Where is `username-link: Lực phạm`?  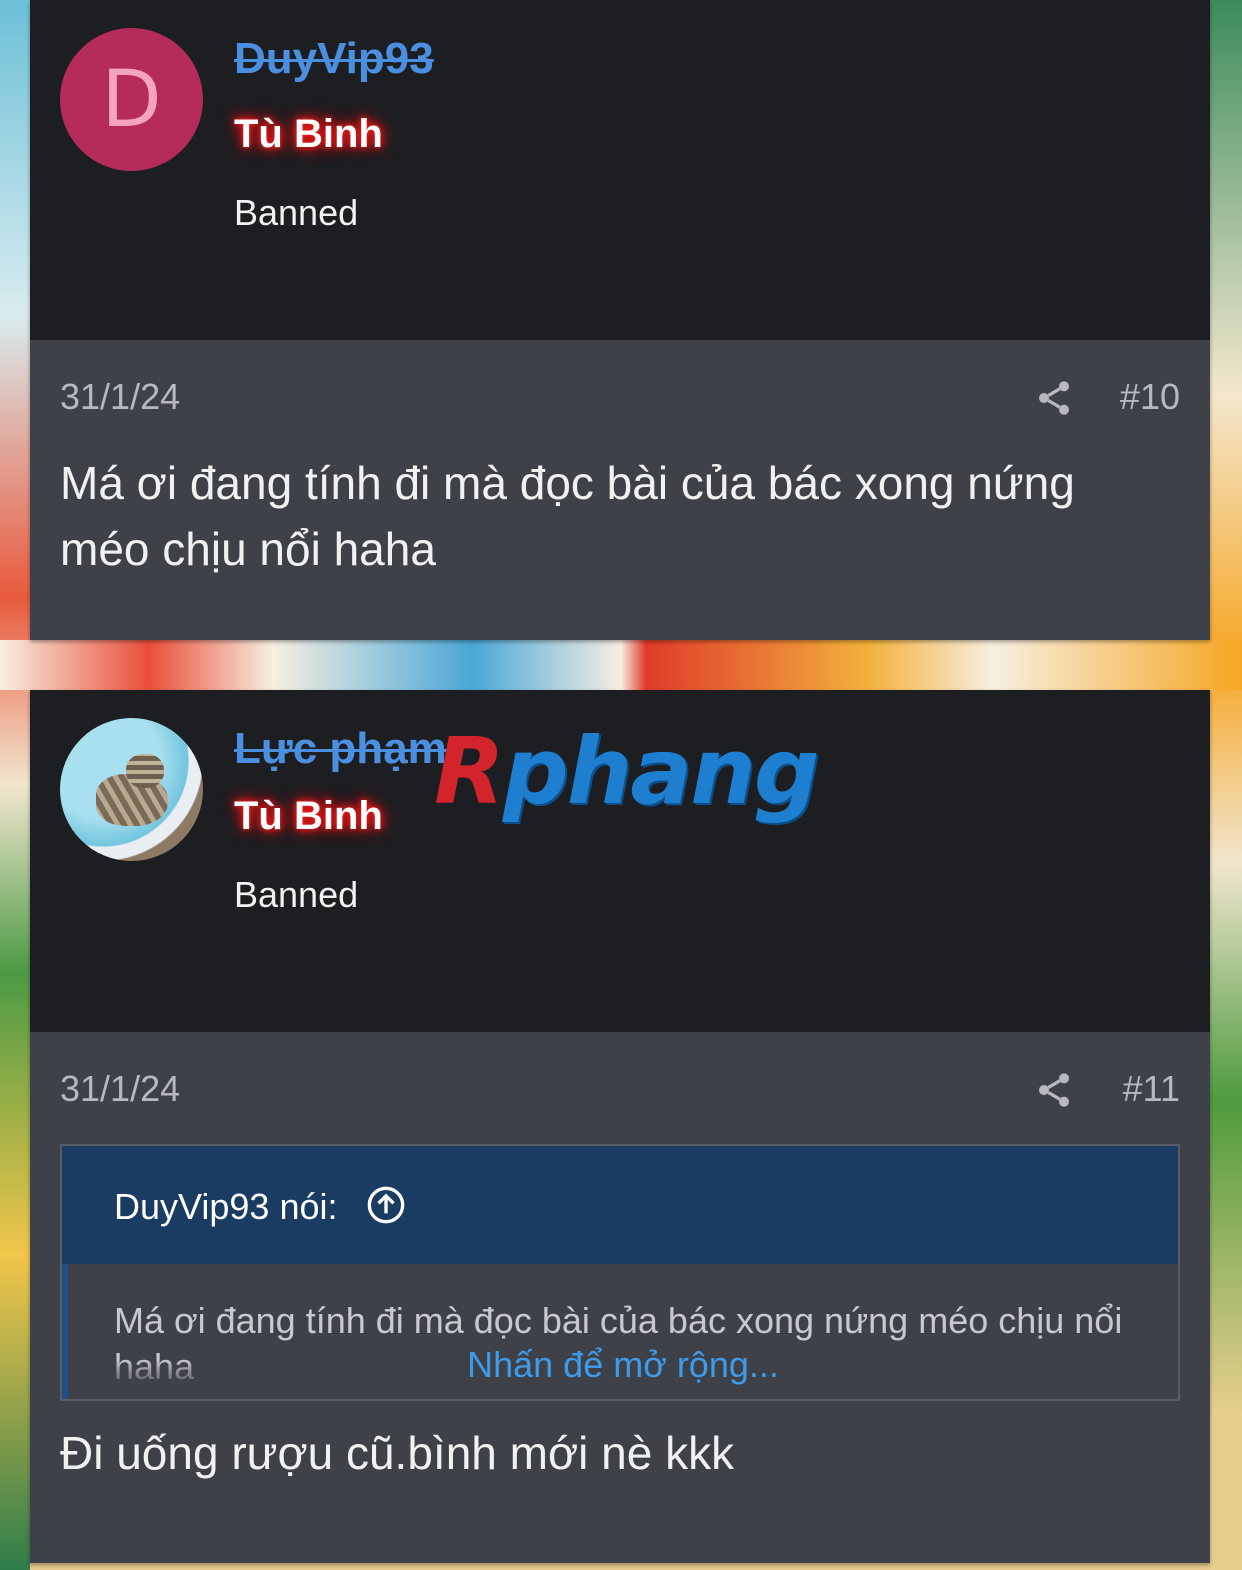 username-link: Lực phạm is located at coordinates (340, 749).